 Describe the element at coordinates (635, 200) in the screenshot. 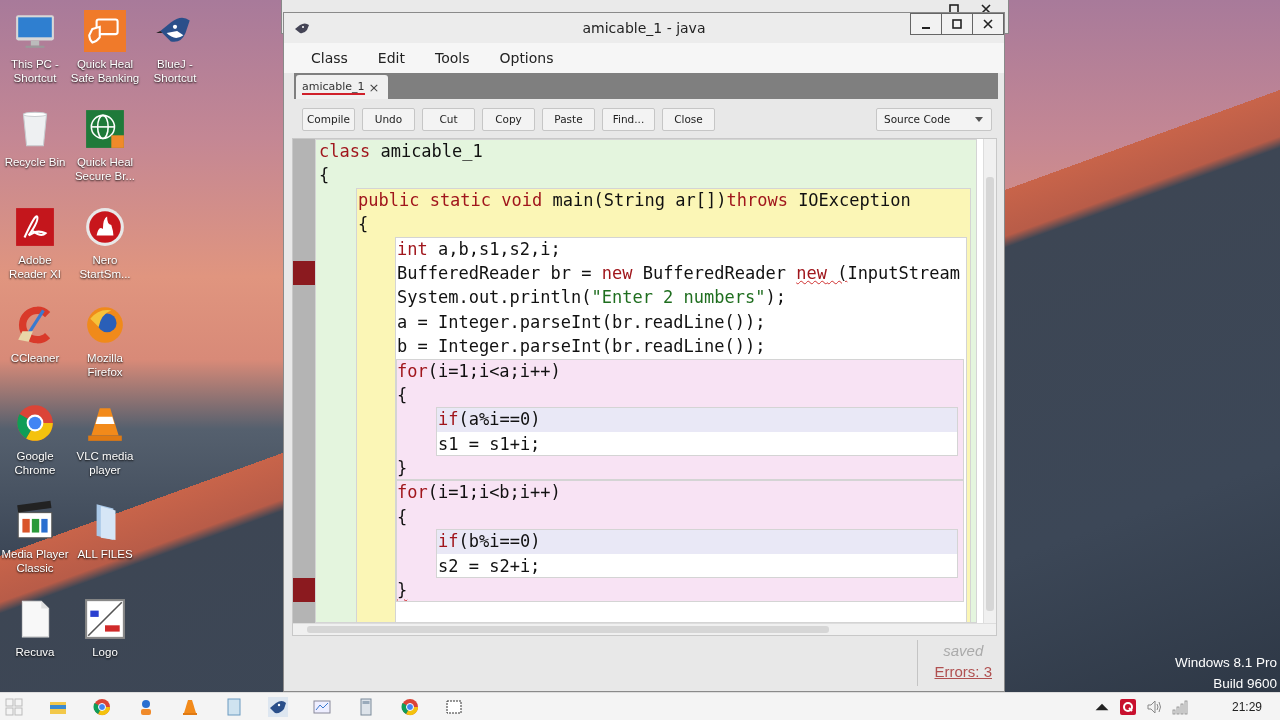

I see `code-line: public static void main(String ar[])throws IOException` at that location.